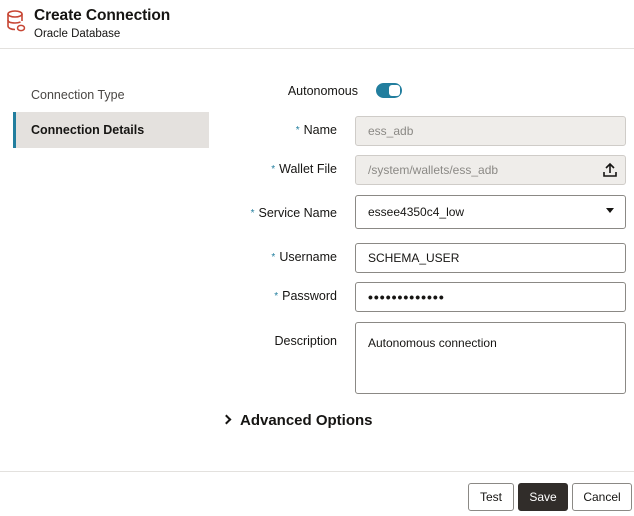  What do you see at coordinates (490, 131) in the screenshot?
I see `name-field: ess_adb` at bounding box center [490, 131].